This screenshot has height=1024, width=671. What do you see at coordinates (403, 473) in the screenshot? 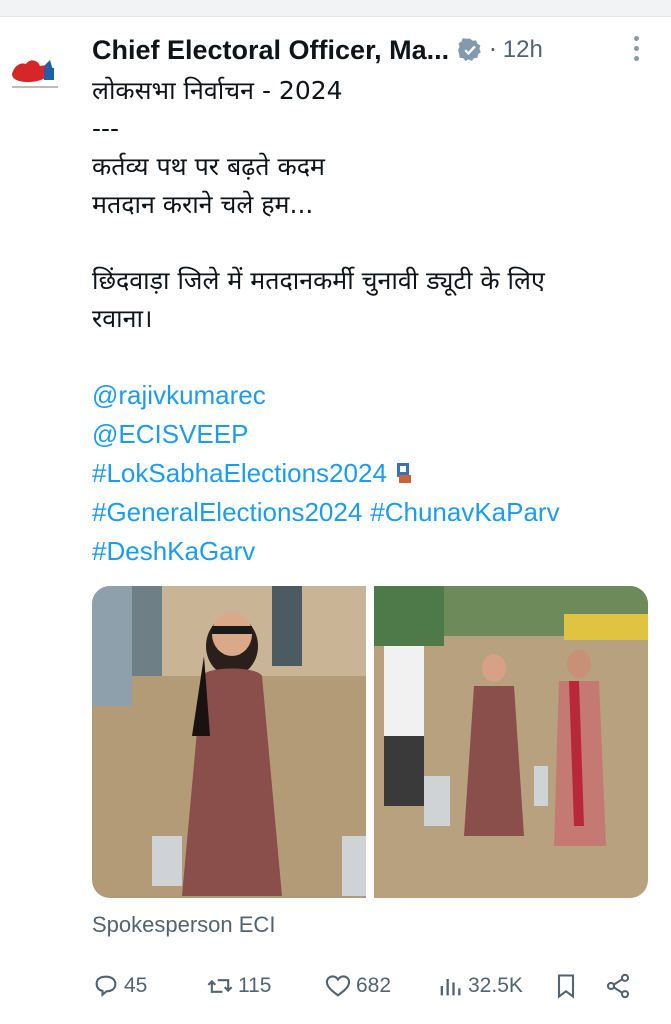
I see `ballot-box-emoji` at bounding box center [403, 473].